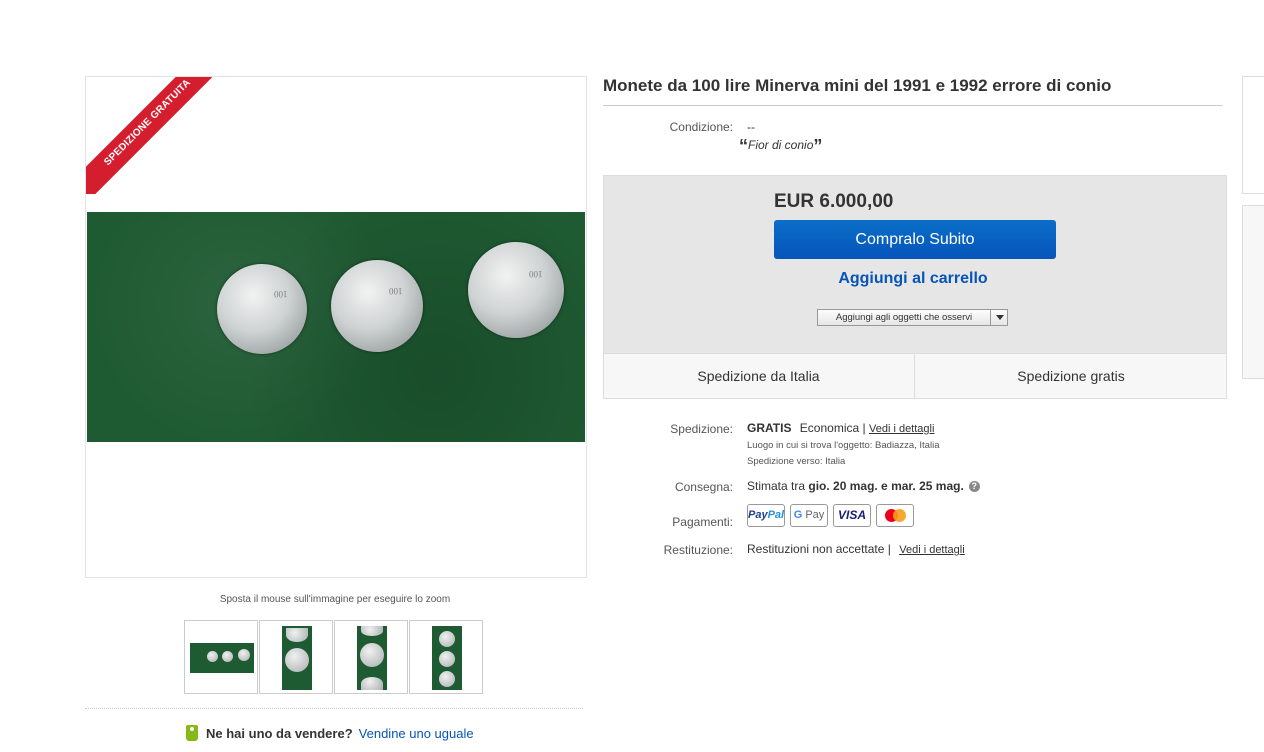  I want to click on mastercard-icon, so click(895, 515).